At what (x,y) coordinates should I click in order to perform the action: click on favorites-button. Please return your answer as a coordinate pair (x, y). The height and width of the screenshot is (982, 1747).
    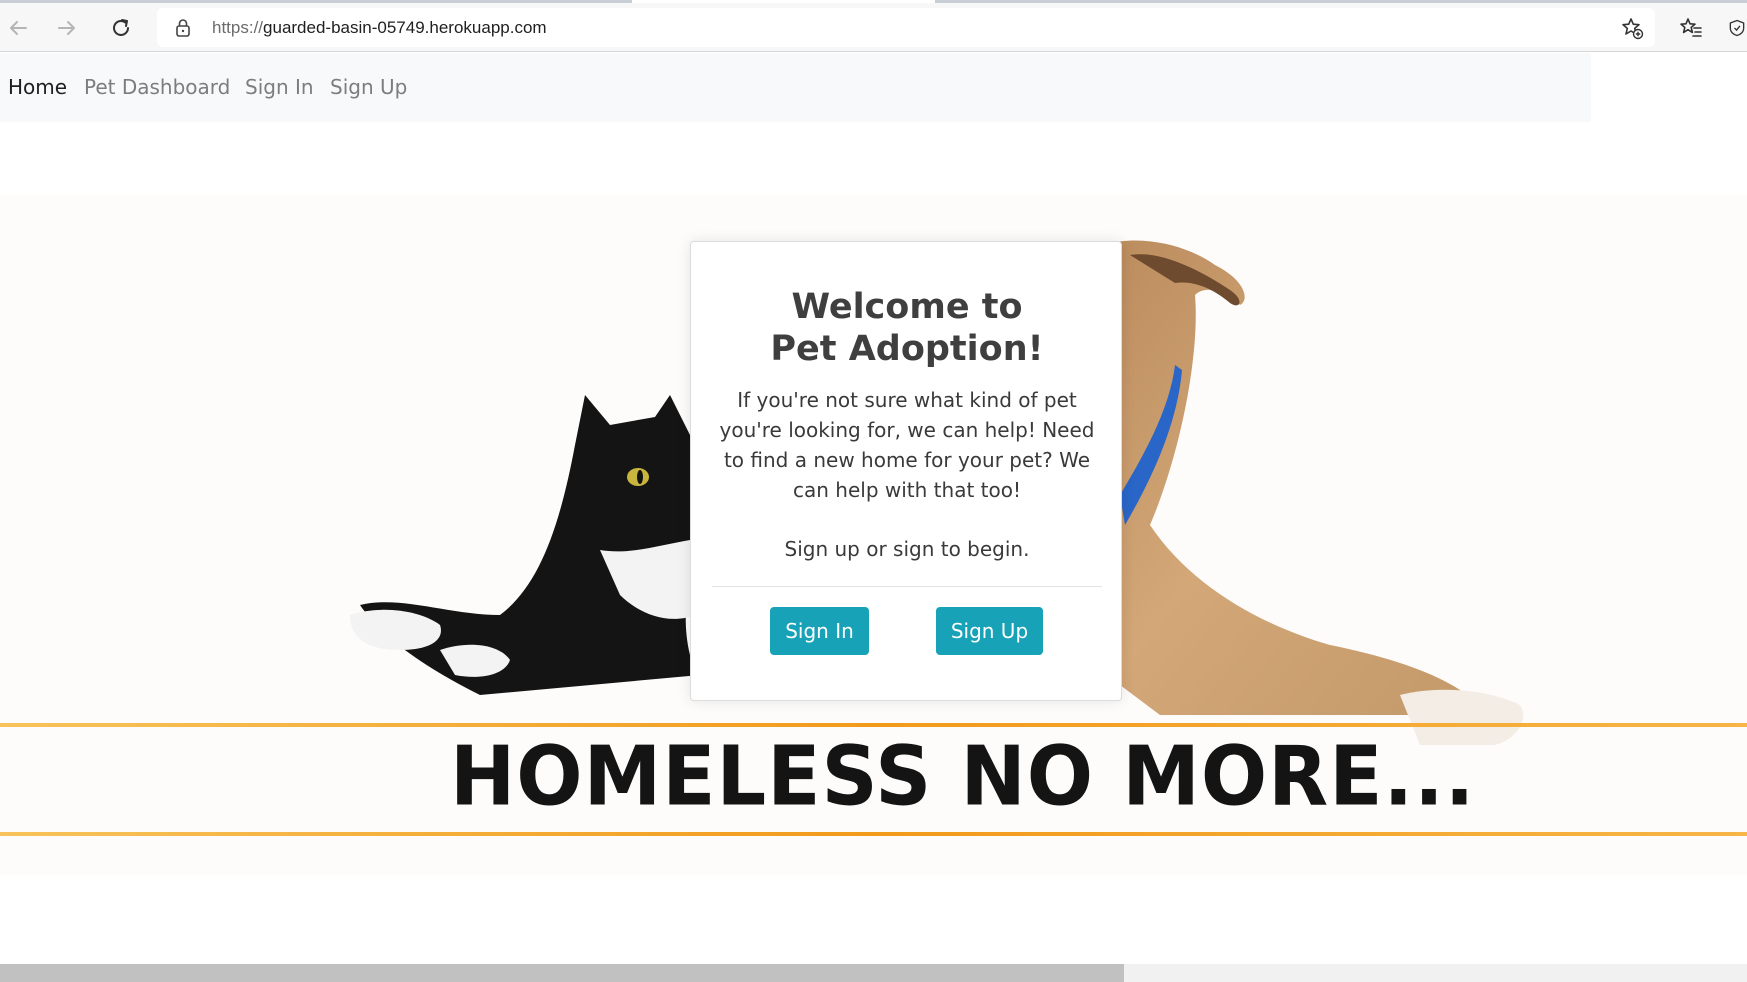
    Looking at the image, I should click on (1691, 28).